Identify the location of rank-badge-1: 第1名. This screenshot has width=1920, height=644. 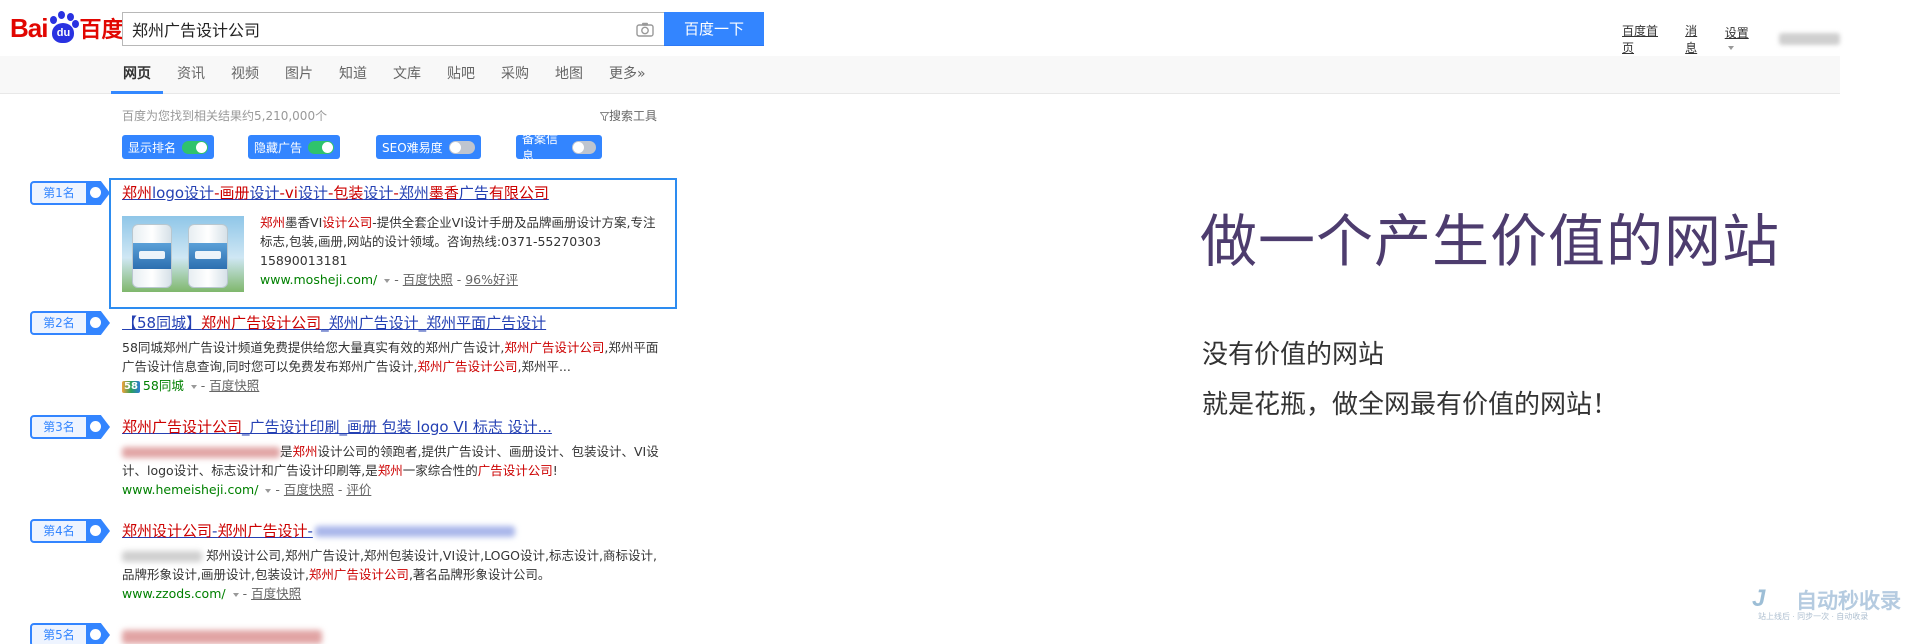
(70, 193).